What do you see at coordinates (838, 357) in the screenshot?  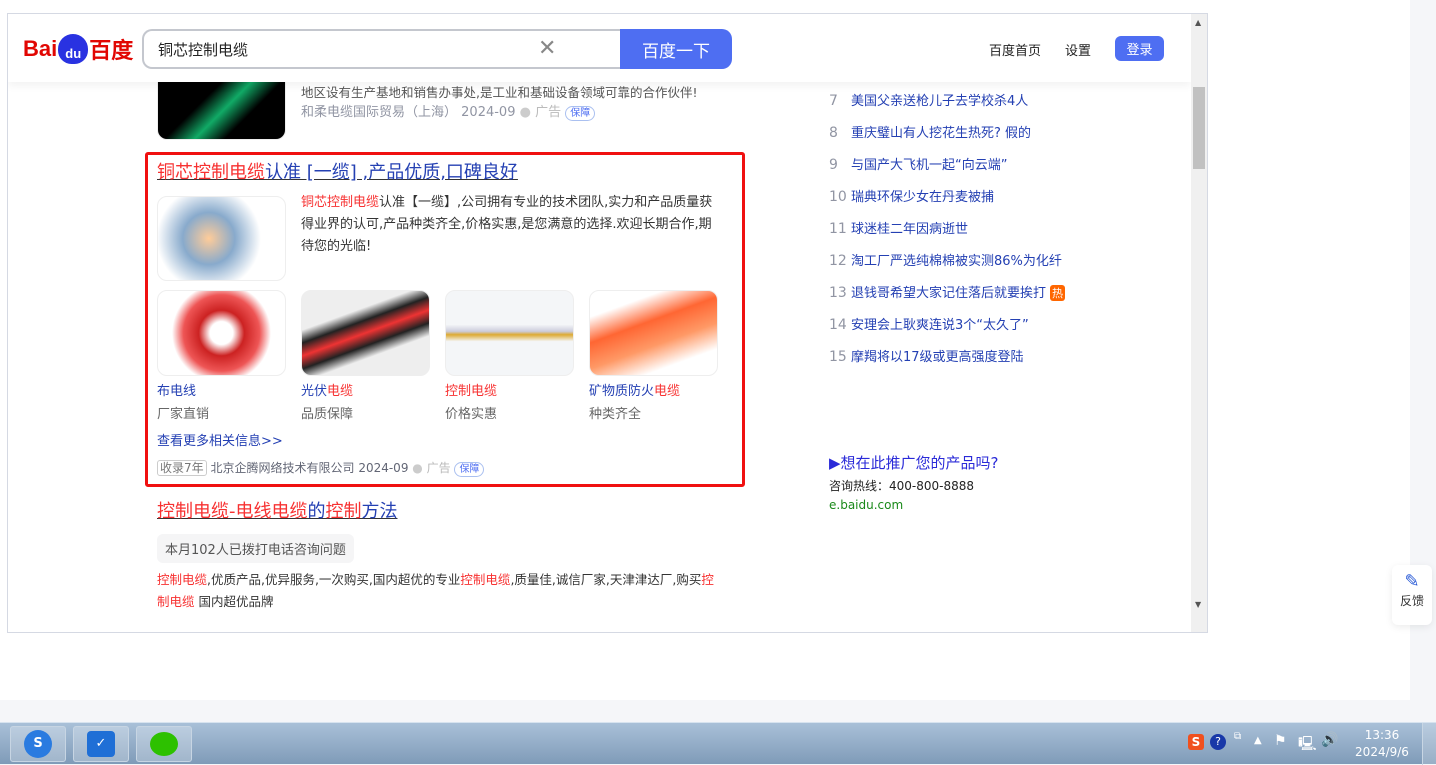 I see `rank: 15` at bounding box center [838, 357].